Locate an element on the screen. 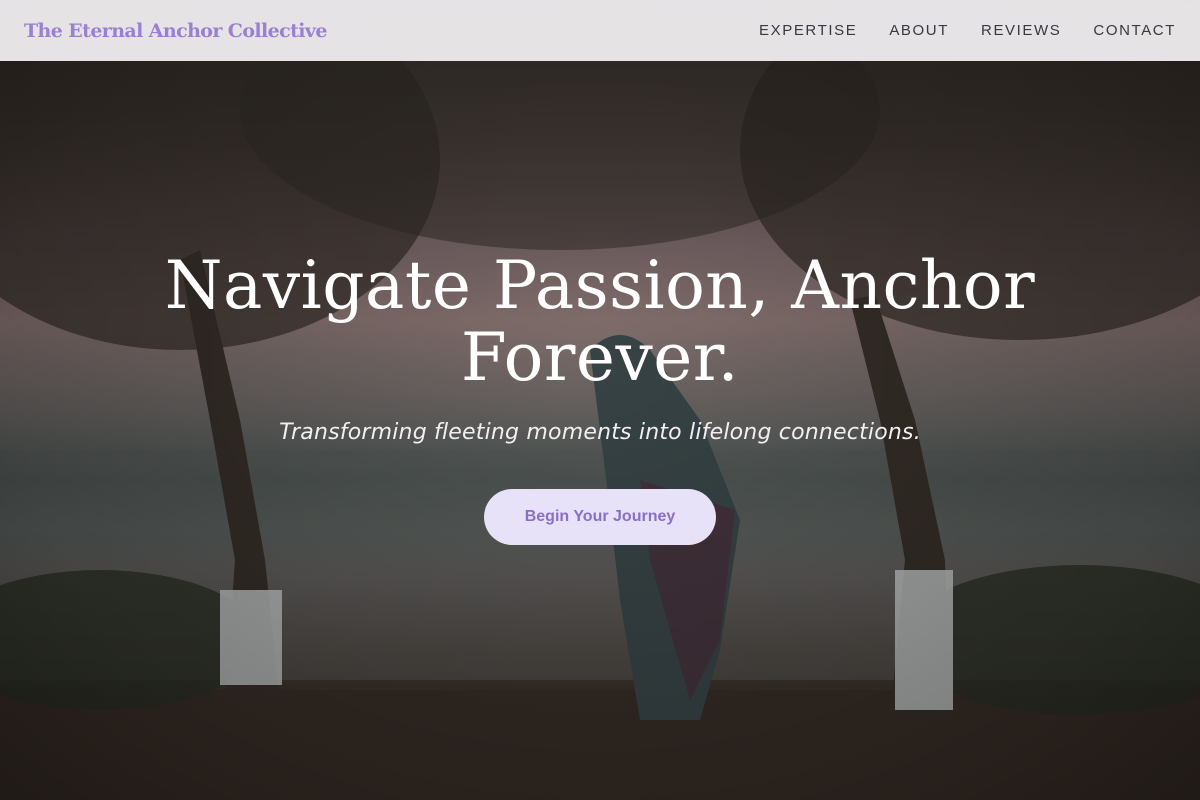 This screenshot has height=800, width=1200. nav-link-about: ABOUT is located at coordinates (919, 30).